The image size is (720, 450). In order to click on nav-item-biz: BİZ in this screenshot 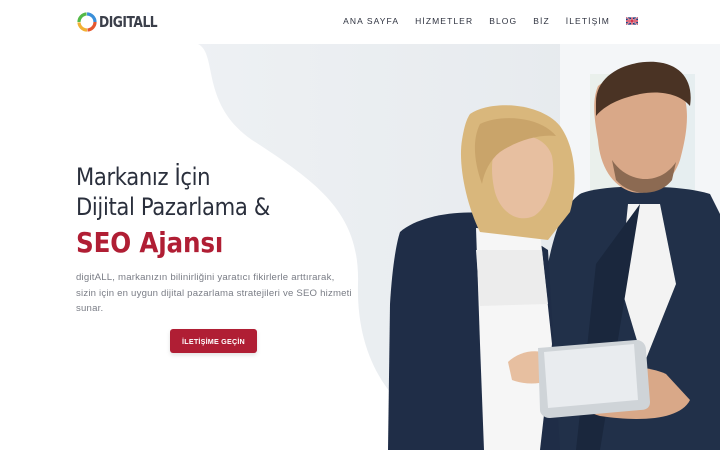, I will do `click(541, 21)`.